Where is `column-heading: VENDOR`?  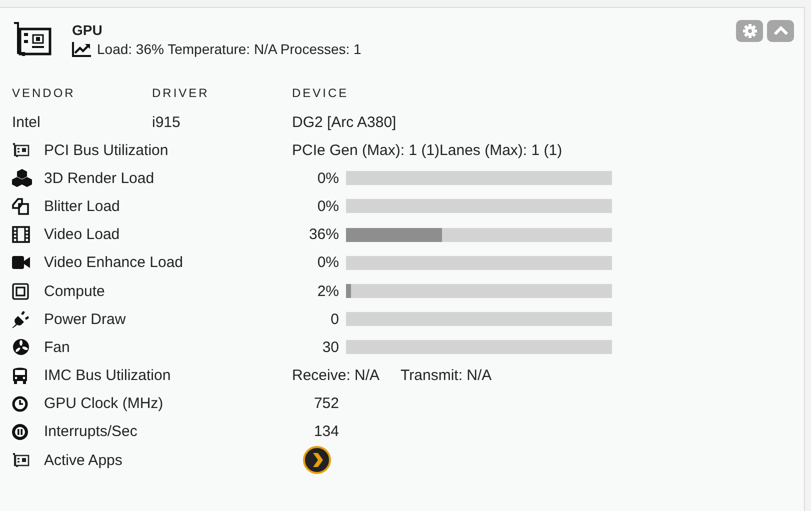 column-heading: VENDOR is located at coordinates (44, 93).